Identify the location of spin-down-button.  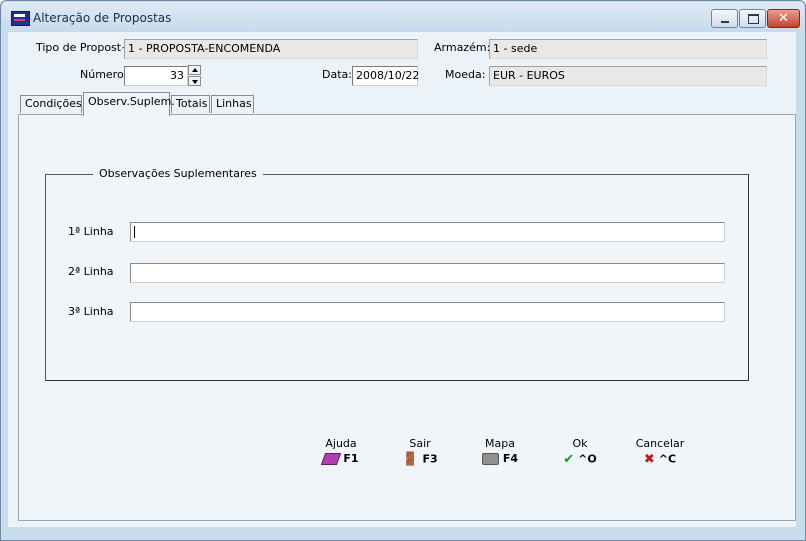
(194, 81).